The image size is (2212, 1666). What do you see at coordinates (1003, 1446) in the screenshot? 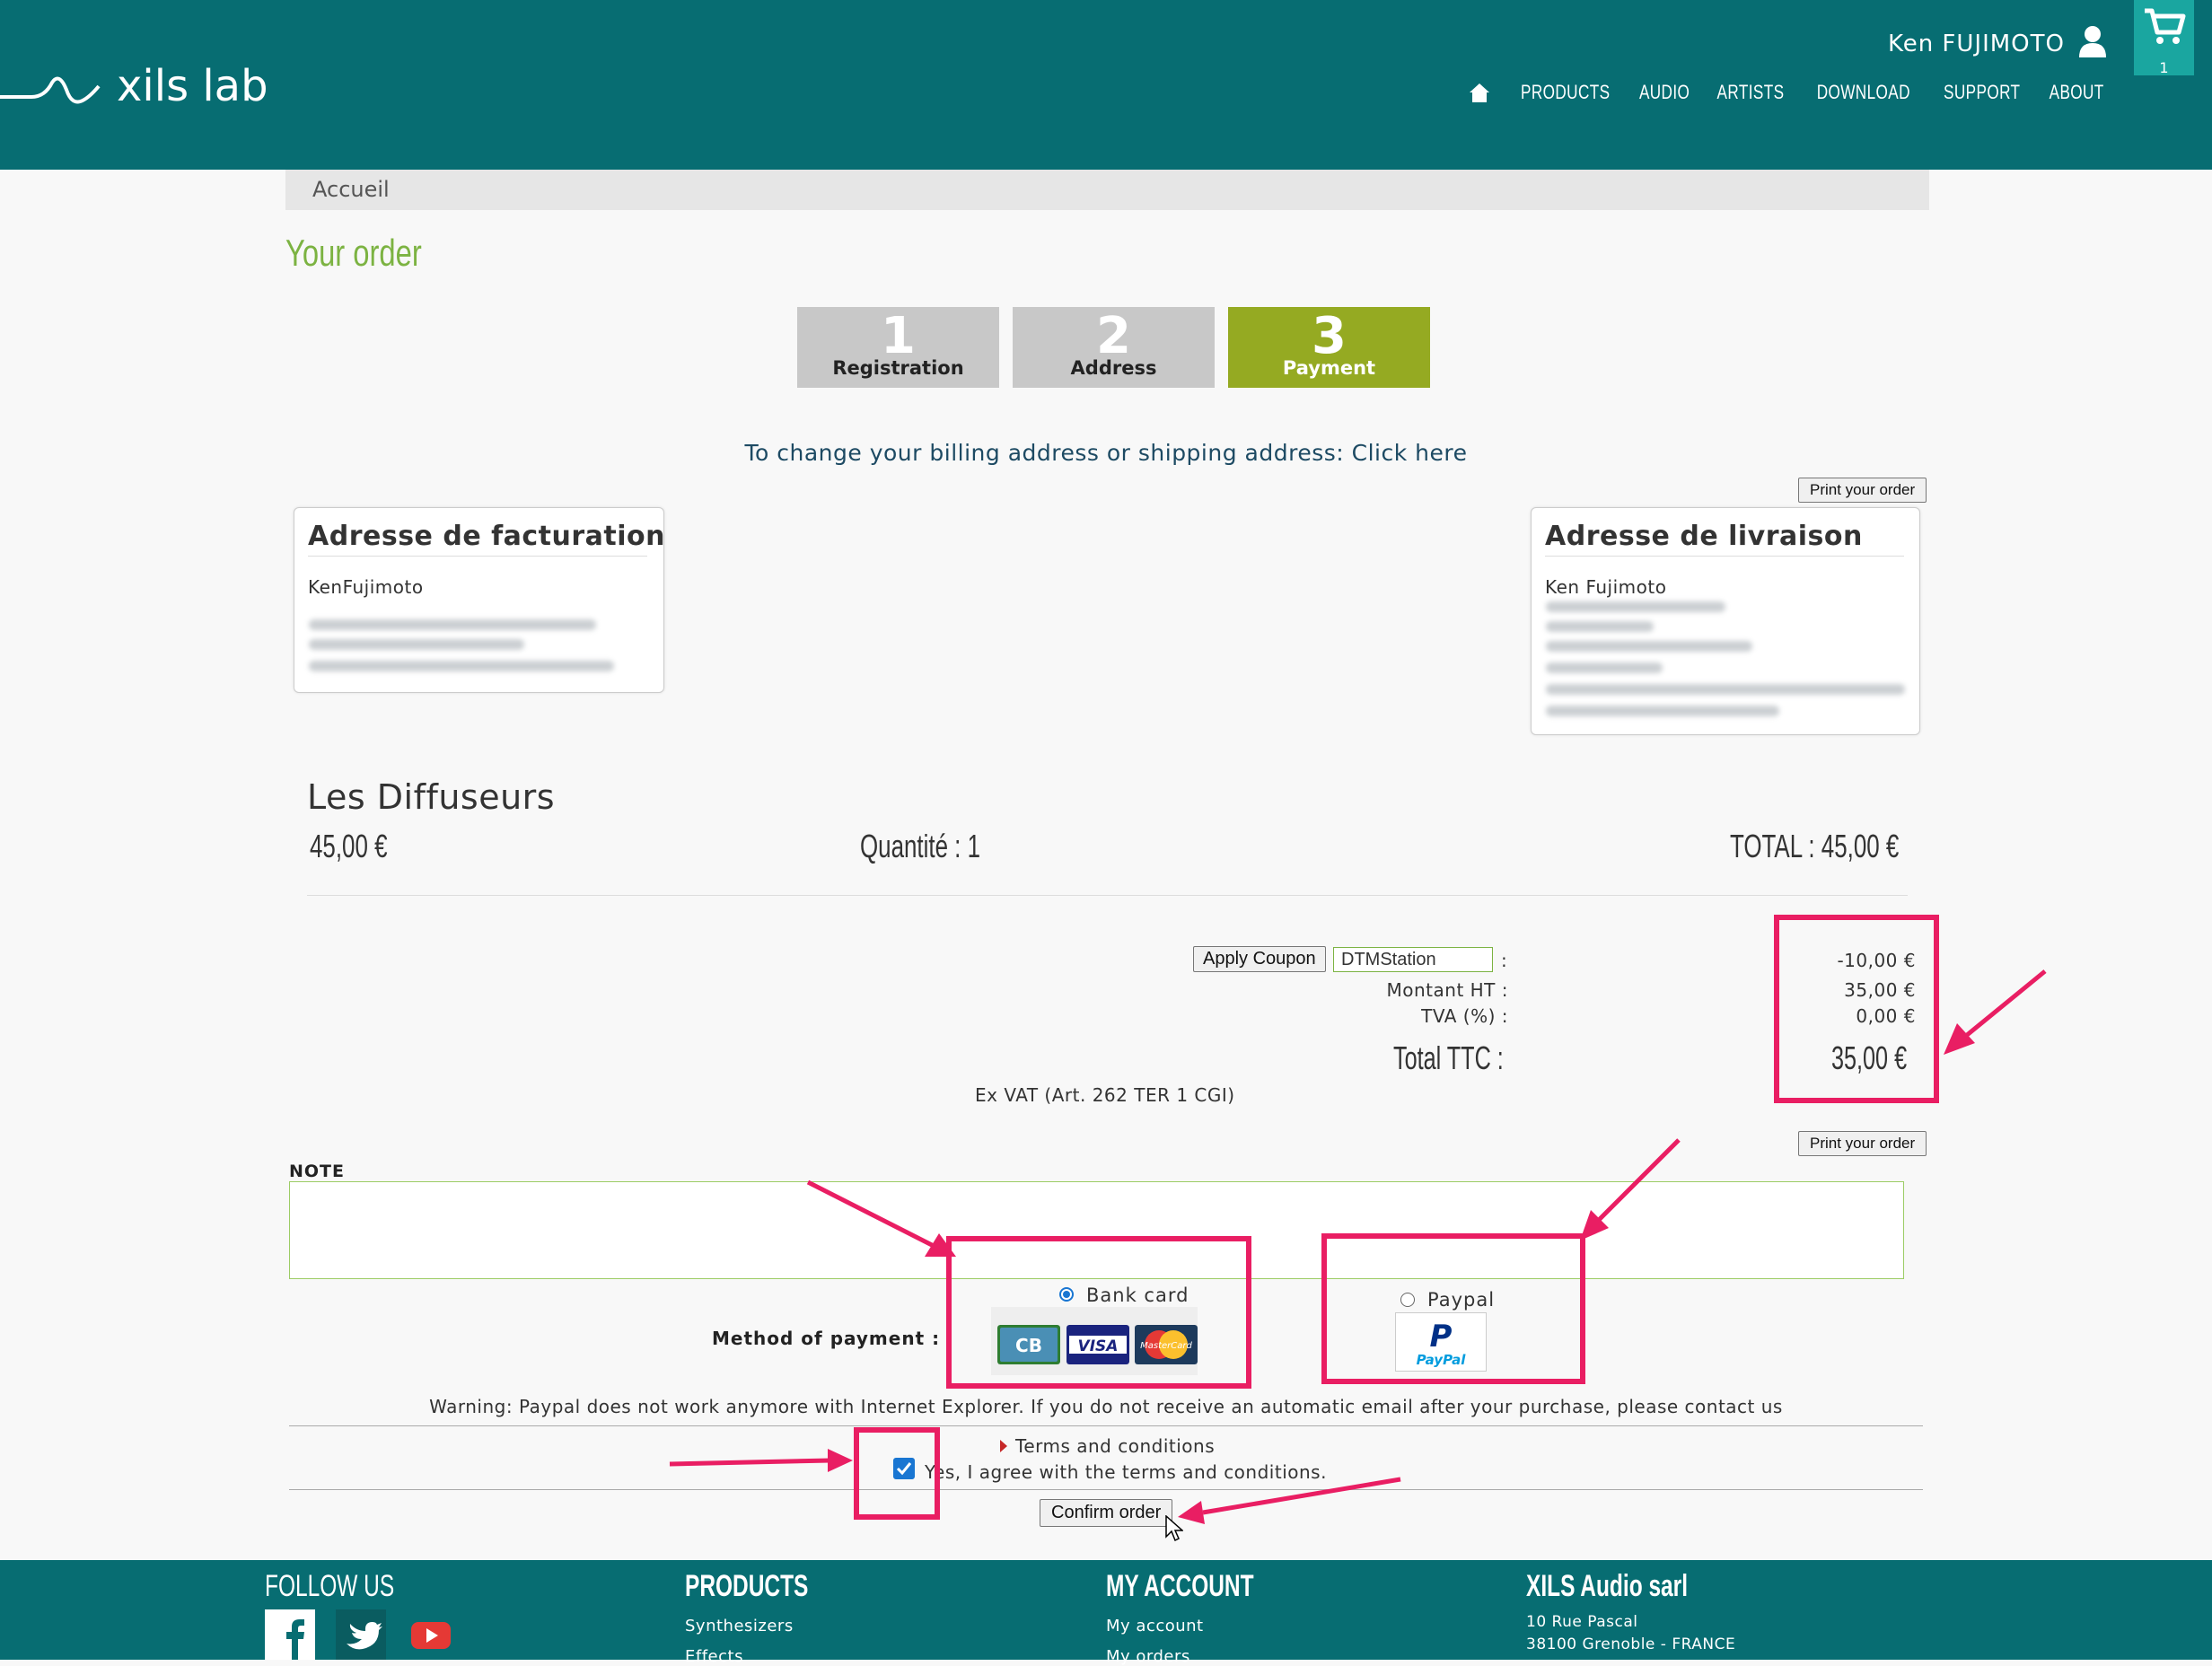
I see `expand-arrow-icon` at bounding box center [1003, 1446].